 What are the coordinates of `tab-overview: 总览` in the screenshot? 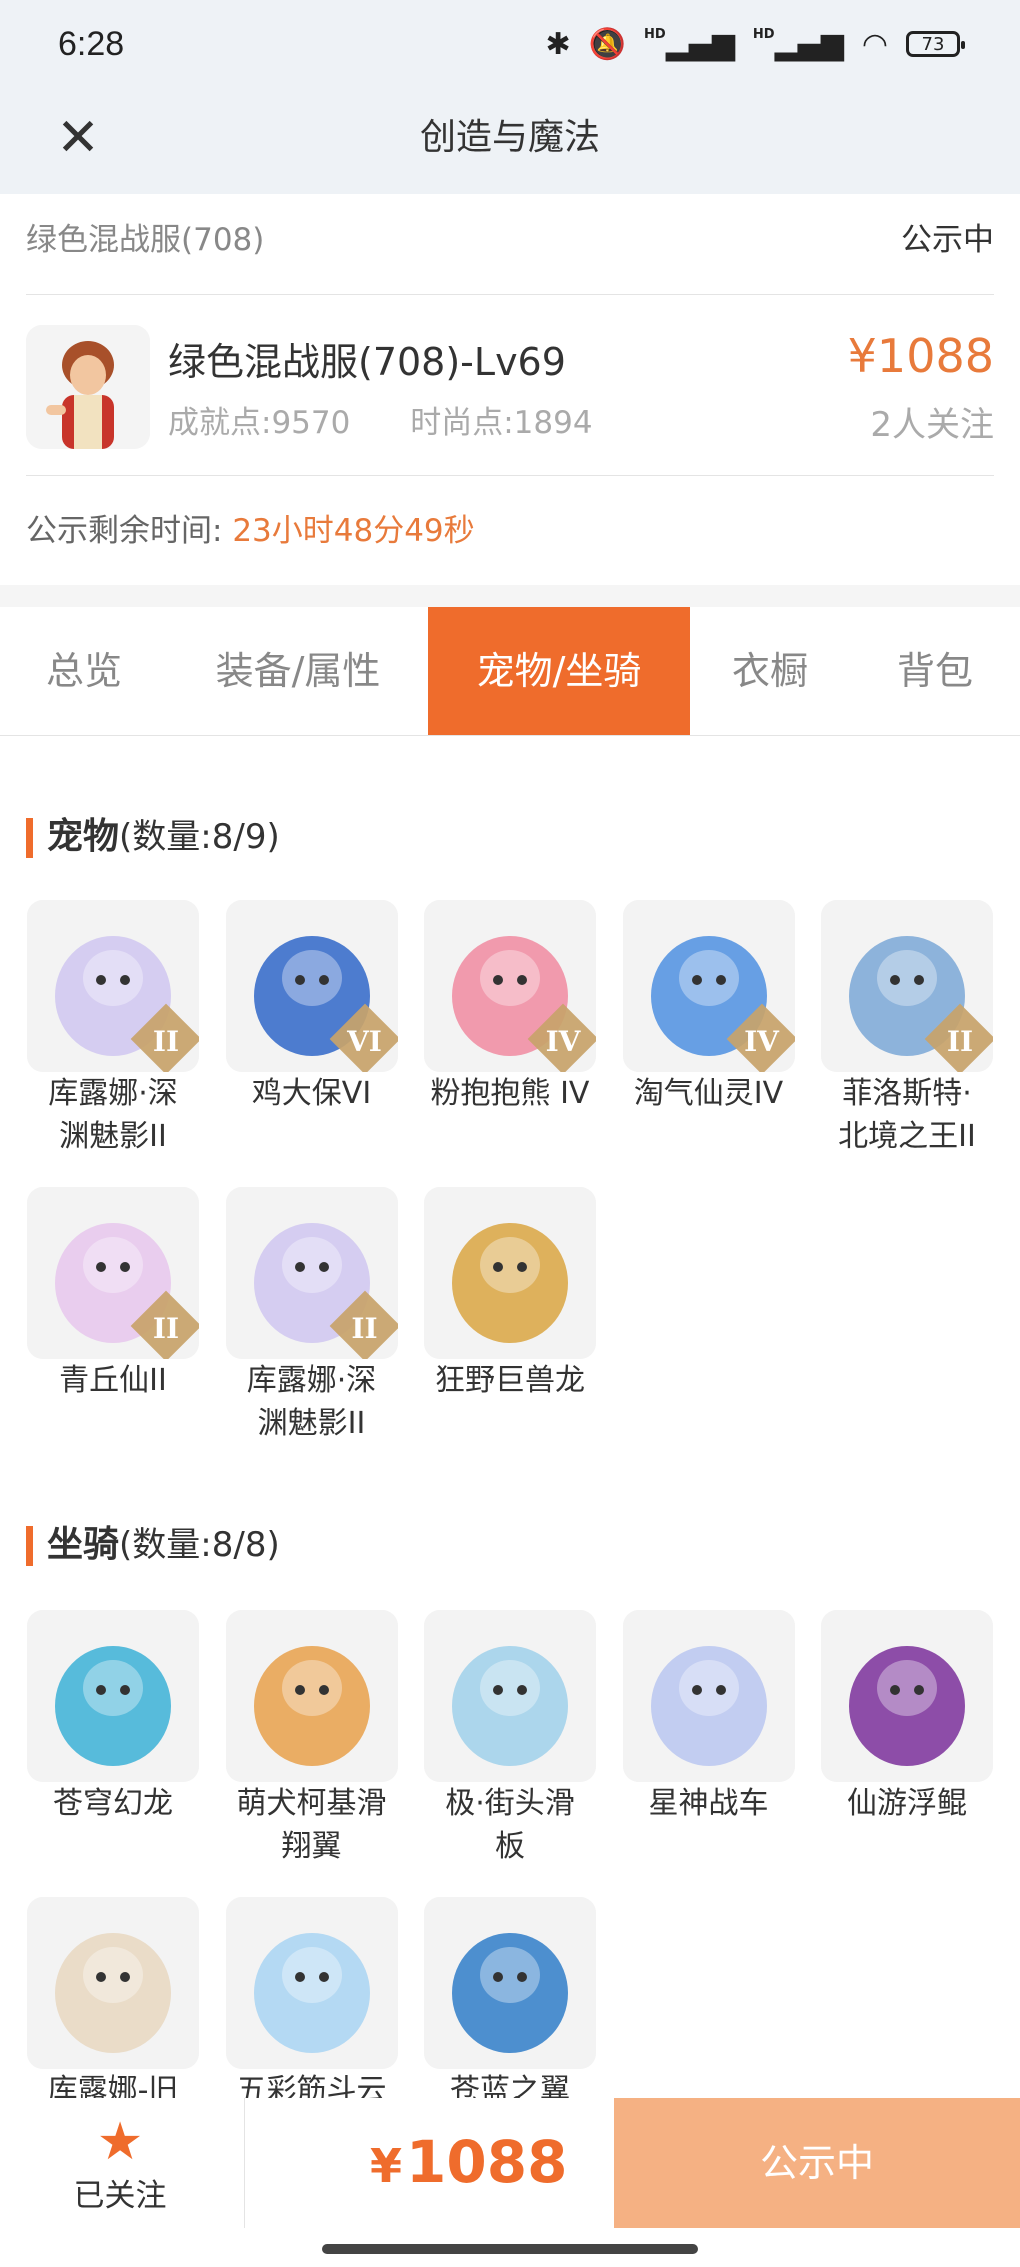 It's located at (84, 671).